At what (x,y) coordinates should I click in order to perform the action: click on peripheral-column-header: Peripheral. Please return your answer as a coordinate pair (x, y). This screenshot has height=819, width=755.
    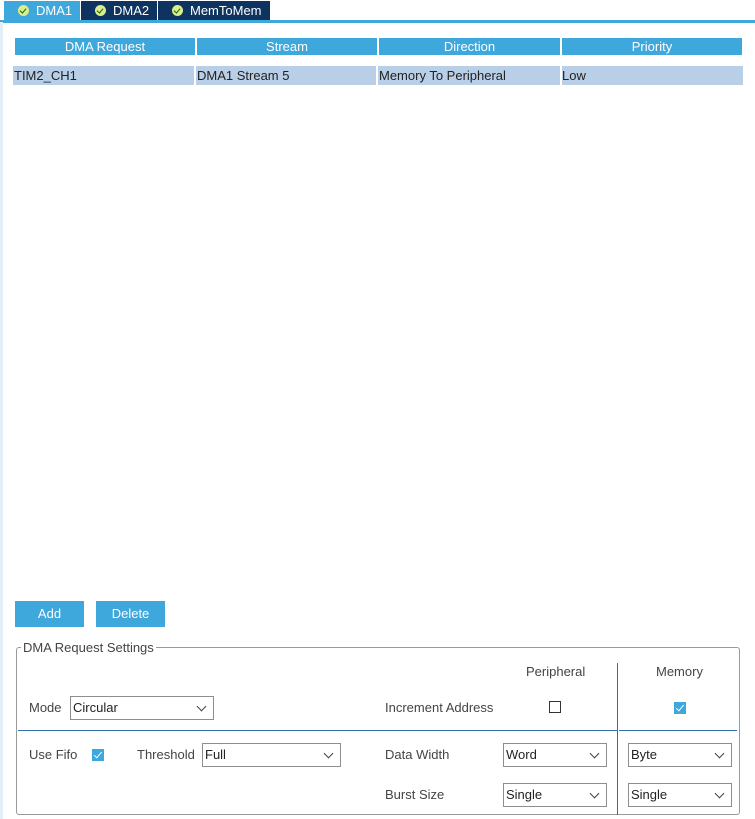
    Looking at the image, I should click on (556, 671).